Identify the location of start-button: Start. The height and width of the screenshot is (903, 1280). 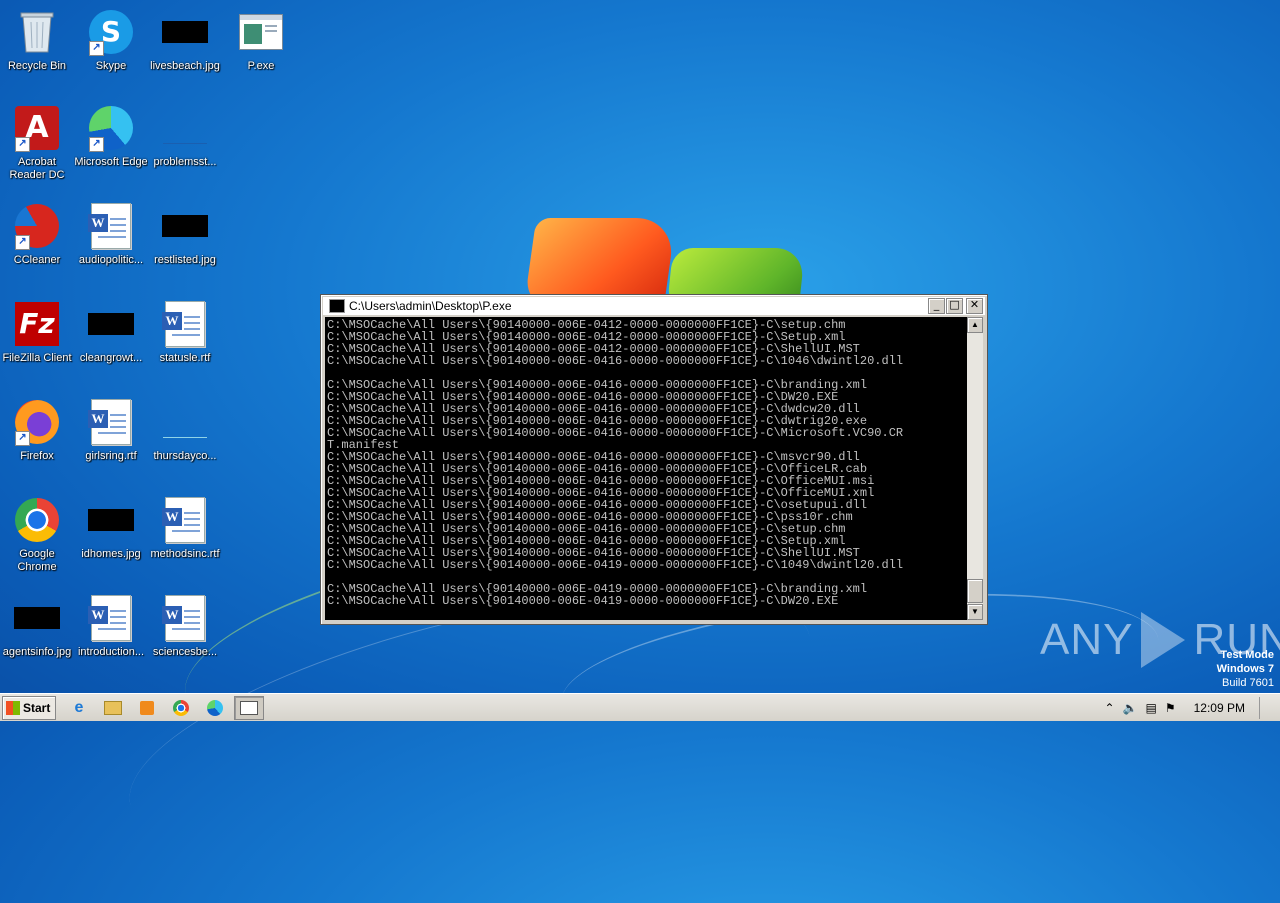
(29, 708).